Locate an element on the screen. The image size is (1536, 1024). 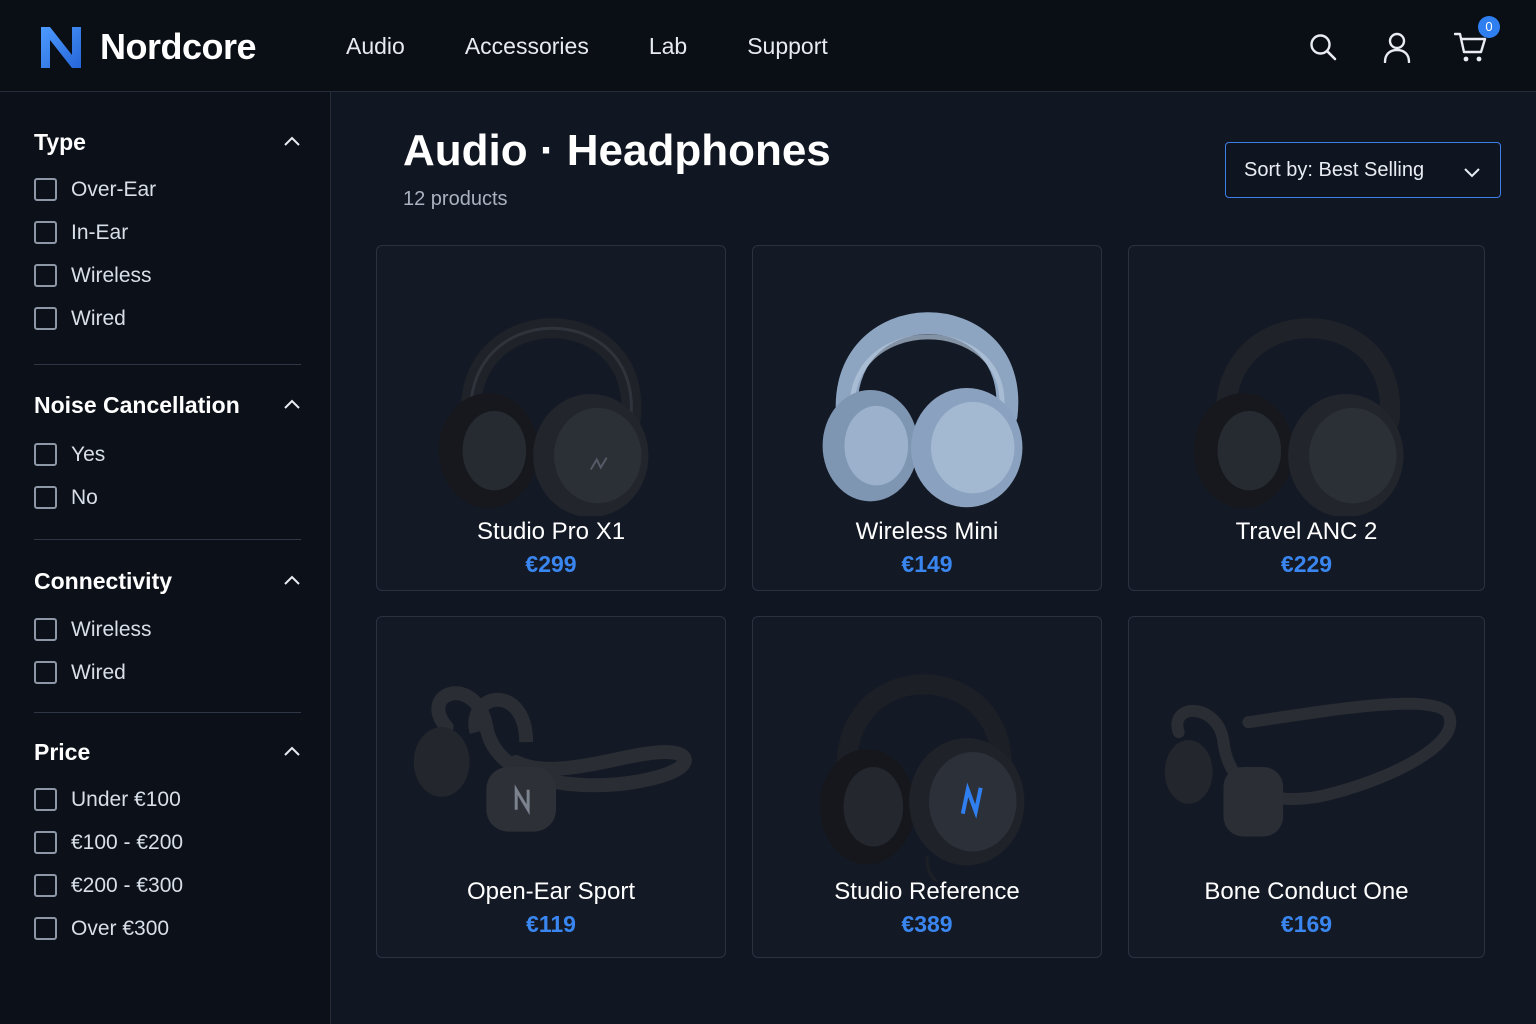
filter-group-header: Noise Cancellation is located at coordinates (167, 405).